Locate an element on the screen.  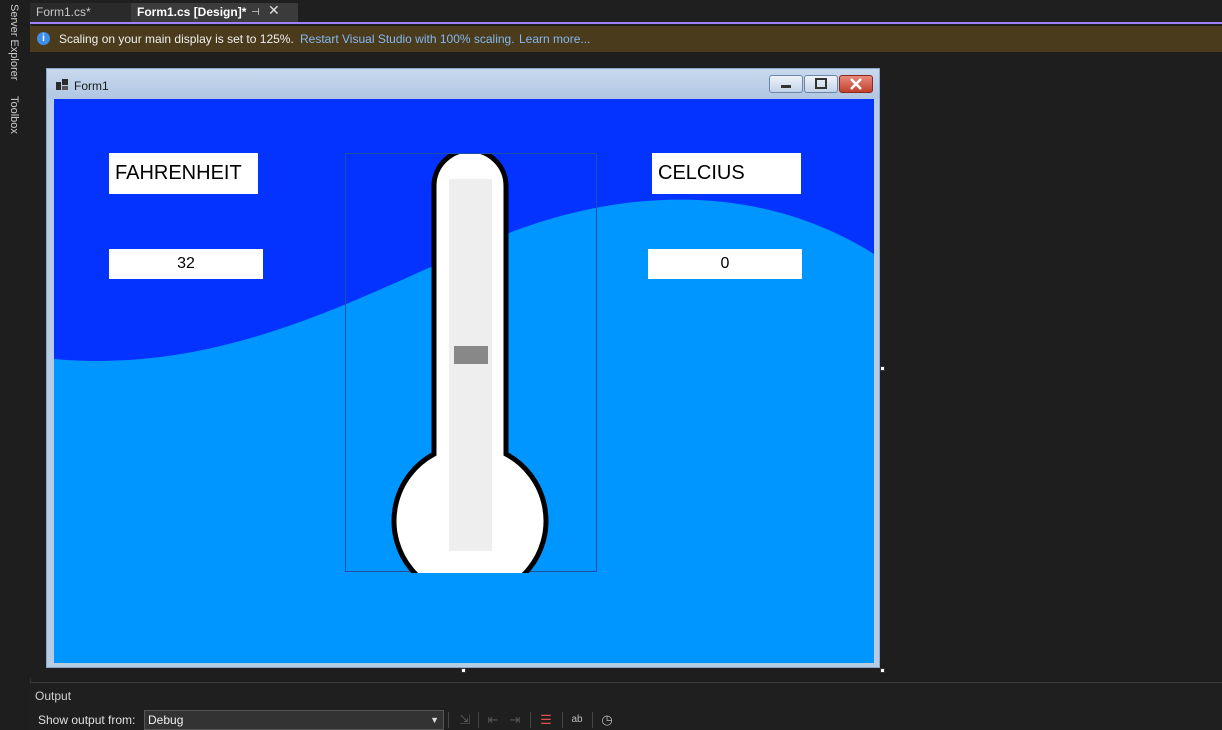
next-message-icon: ⇥ is located at coordinates (515, 720).